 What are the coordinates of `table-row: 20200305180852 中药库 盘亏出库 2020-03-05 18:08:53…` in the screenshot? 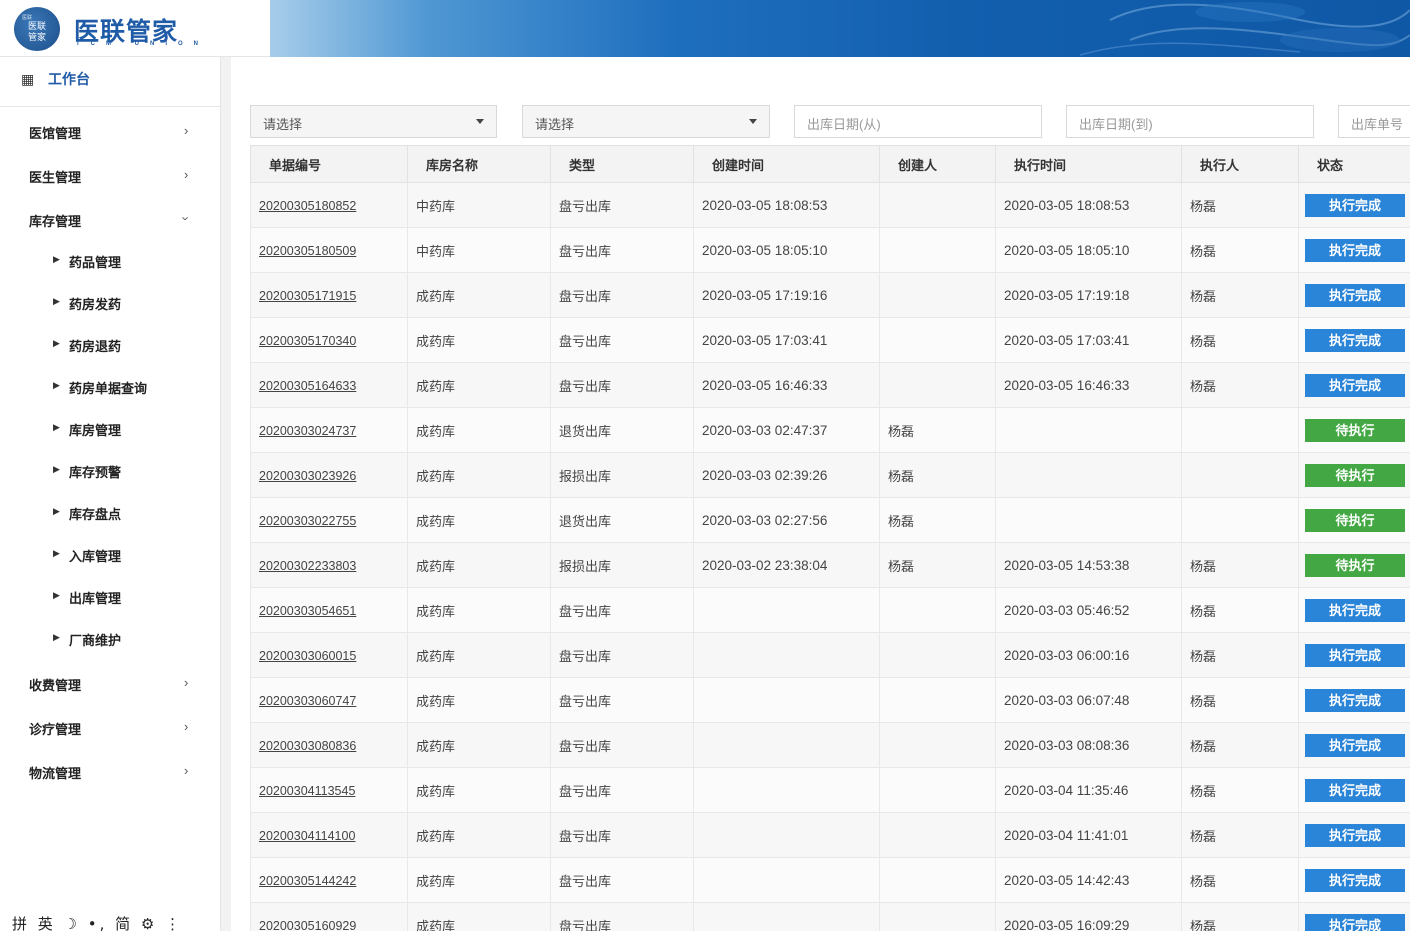 It's located at (830, 205).